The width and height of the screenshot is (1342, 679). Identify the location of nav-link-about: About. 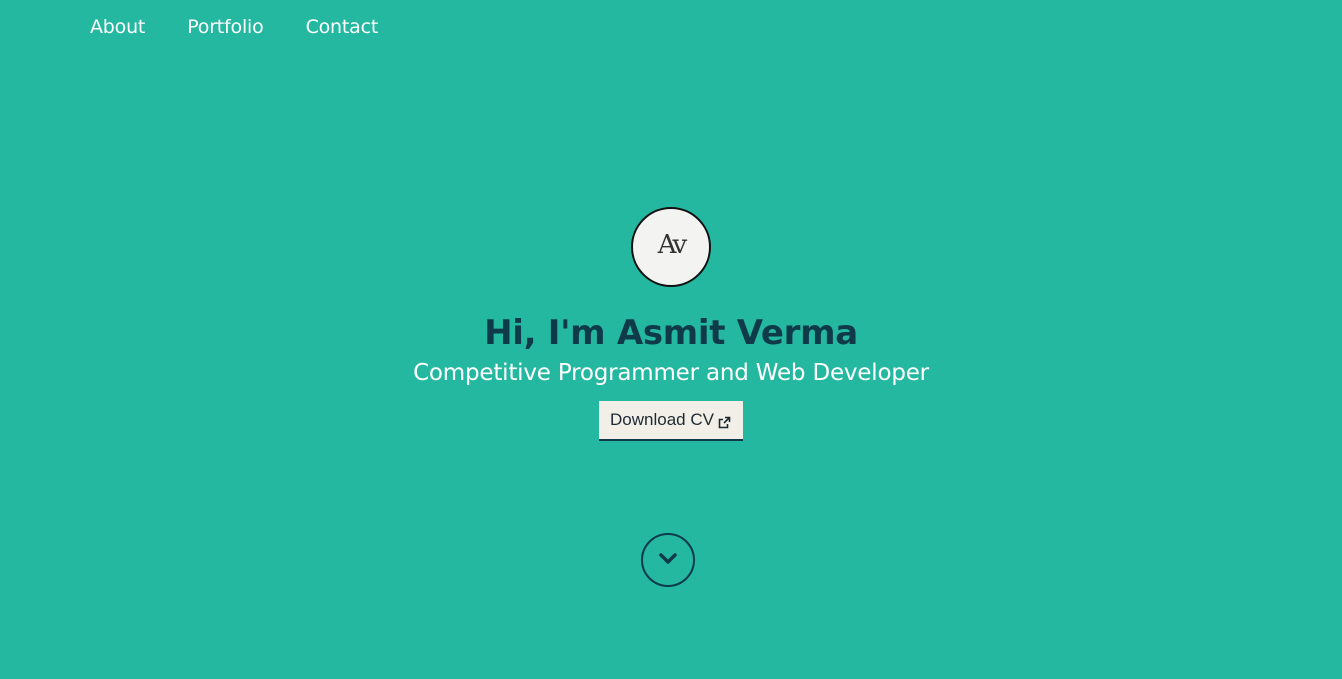
(117, 27).